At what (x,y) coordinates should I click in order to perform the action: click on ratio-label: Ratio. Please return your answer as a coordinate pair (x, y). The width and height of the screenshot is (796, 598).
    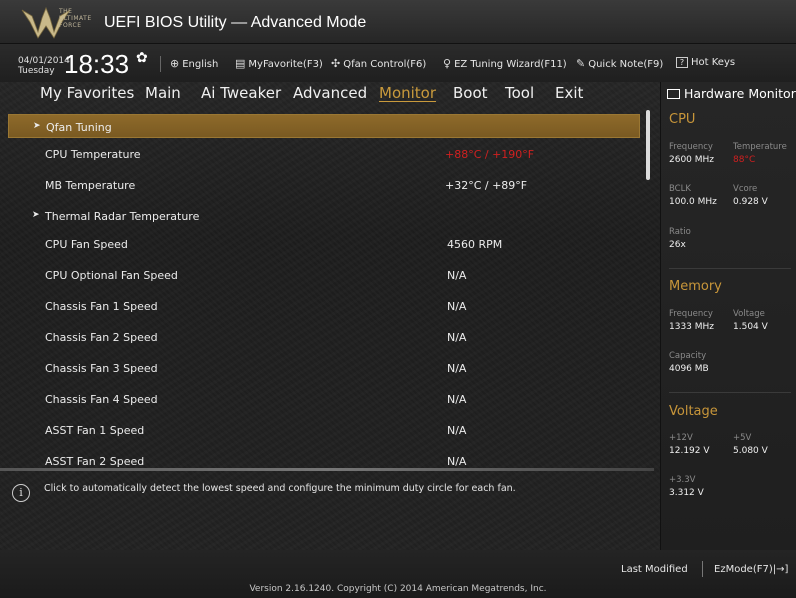
    Looking at the image, I should click on (680, 232).